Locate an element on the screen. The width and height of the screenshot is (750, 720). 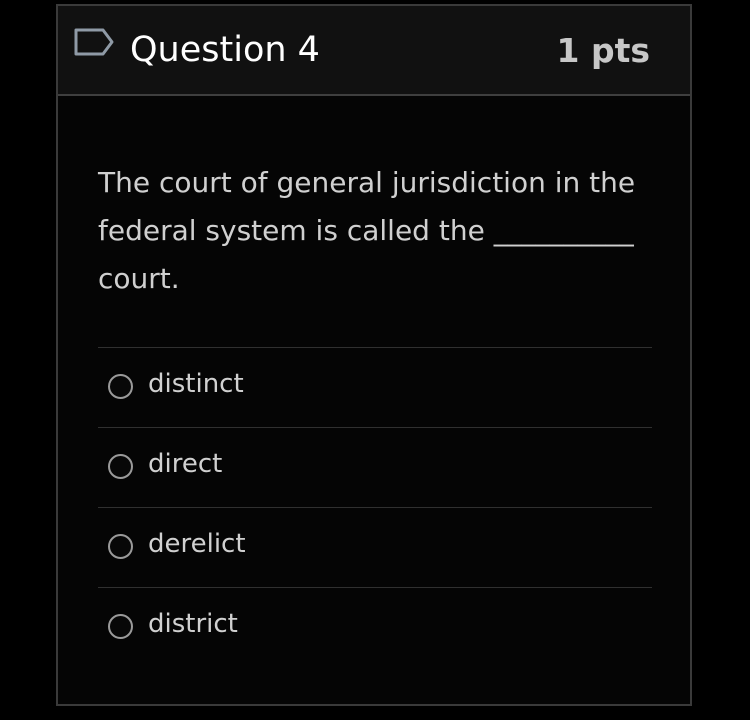
question-points: 1 pts is located at coordinates (603, 50).